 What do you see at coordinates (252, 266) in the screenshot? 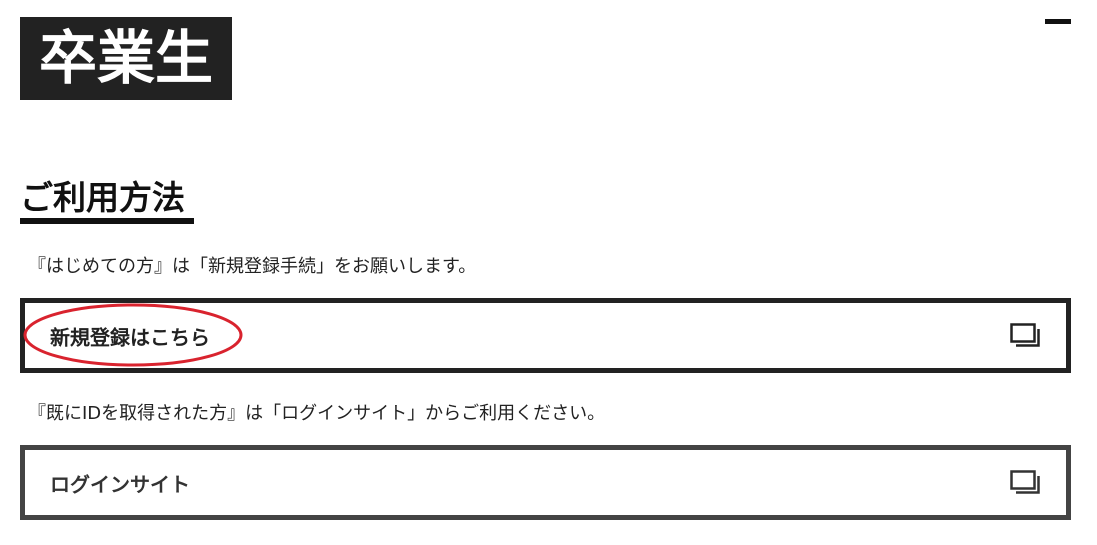
I see `registration-description: 『はじめての方』は「新規登録手続」をお願いします。` at bounding box center [252, 266].